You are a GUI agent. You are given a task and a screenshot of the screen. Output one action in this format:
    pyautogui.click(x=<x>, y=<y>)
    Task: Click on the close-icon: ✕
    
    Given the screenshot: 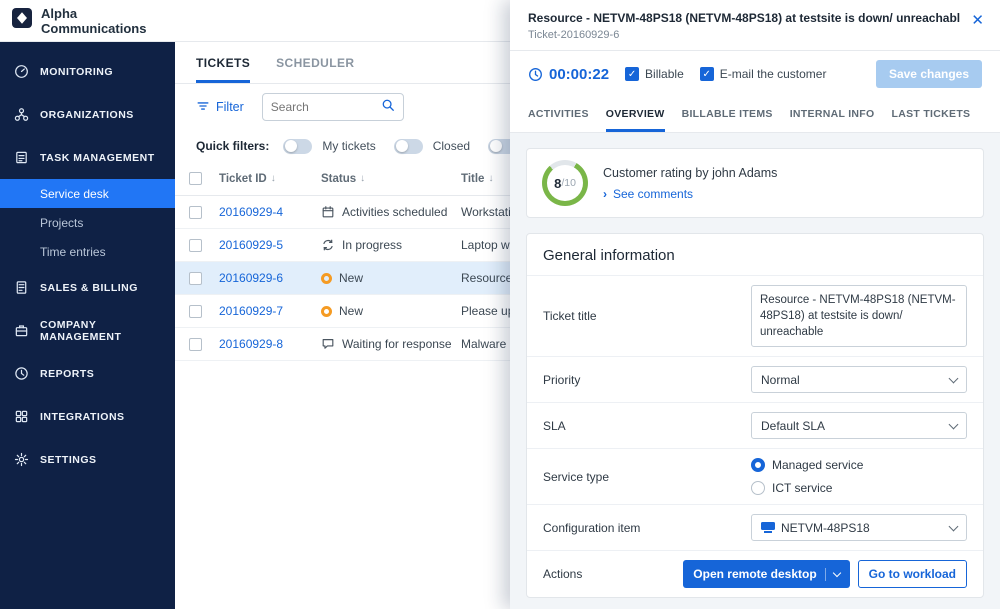 What is the action you would take?
    pyautogui.click(x=977, y=20)
    